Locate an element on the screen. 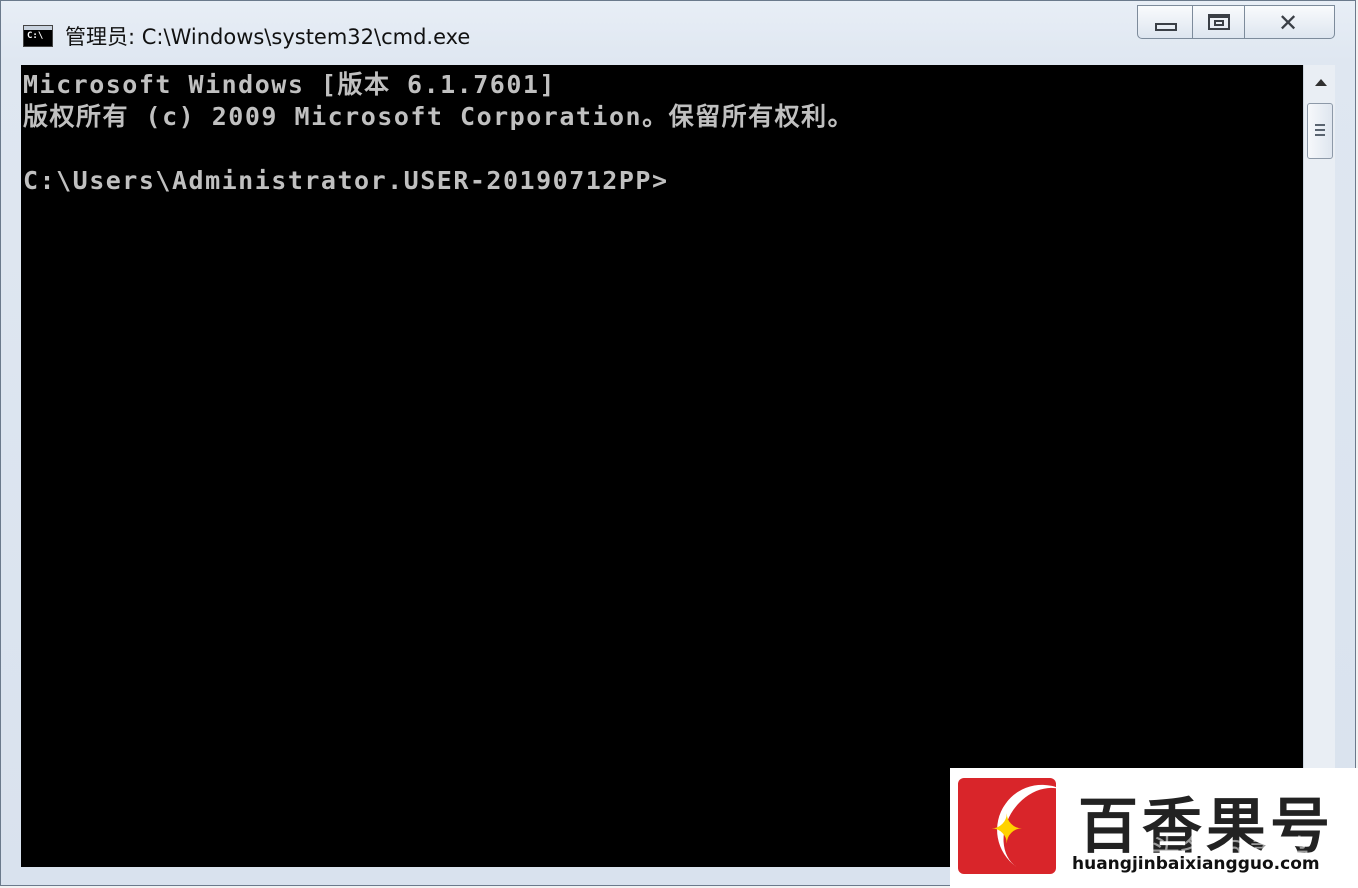 Image resolution: width=1358 pixels, height=888 pixels. title-bar: C:\ 管理员: C:\Windows\system32\cmd.exe ✕ is located at coordinates (678, 33).